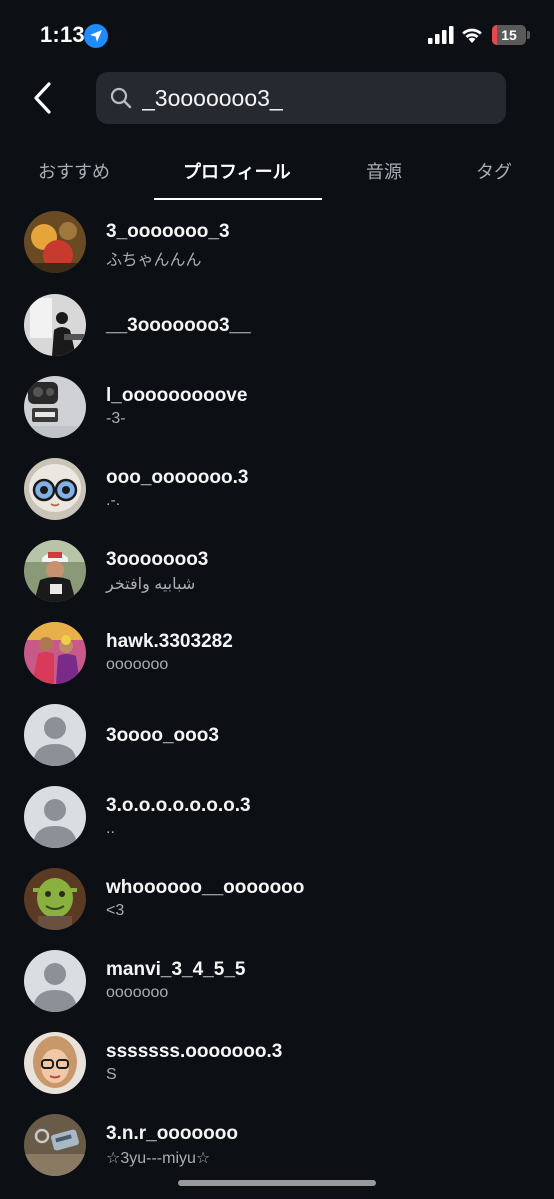  Describe the element at coordinates (205, 887) in the screenshot. I see `result-username: whoooooo__ooooooo` at that location.